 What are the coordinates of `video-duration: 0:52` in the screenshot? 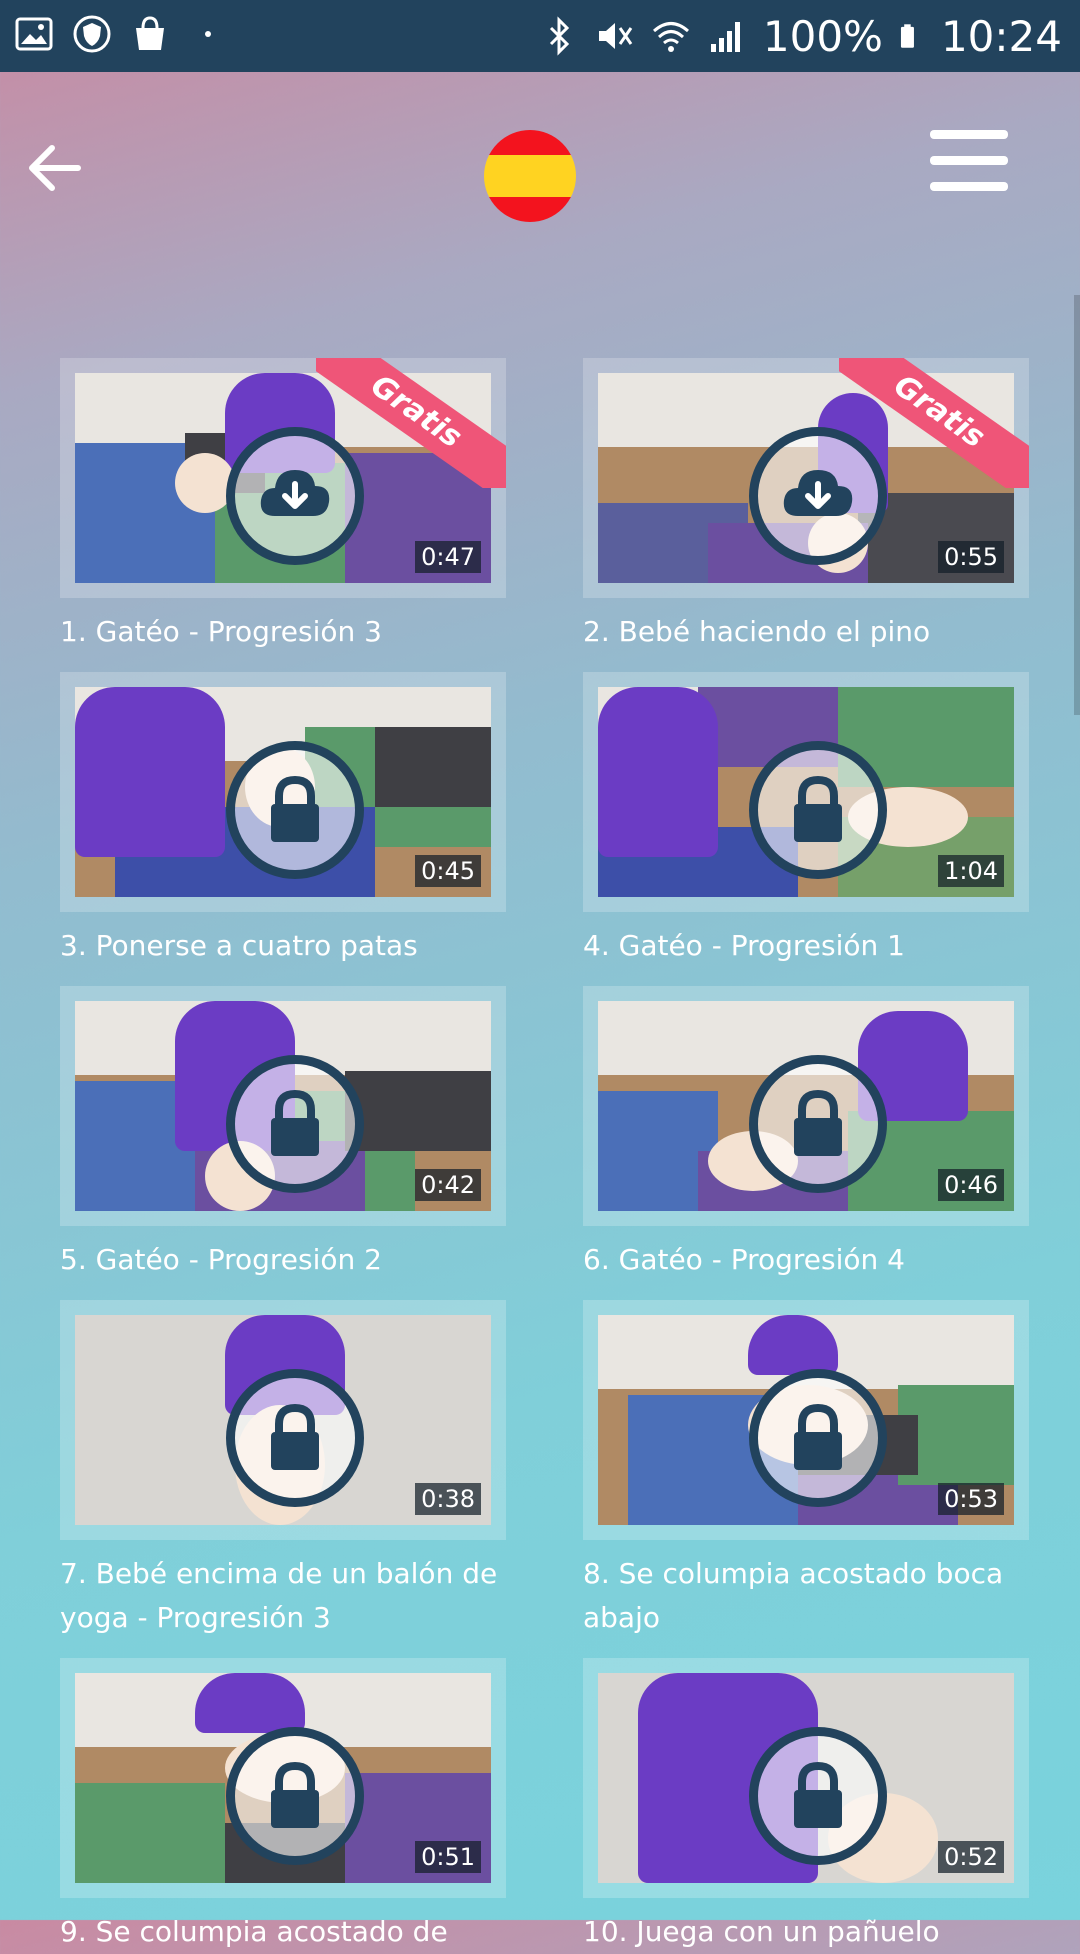 It's located at (971, 1857).